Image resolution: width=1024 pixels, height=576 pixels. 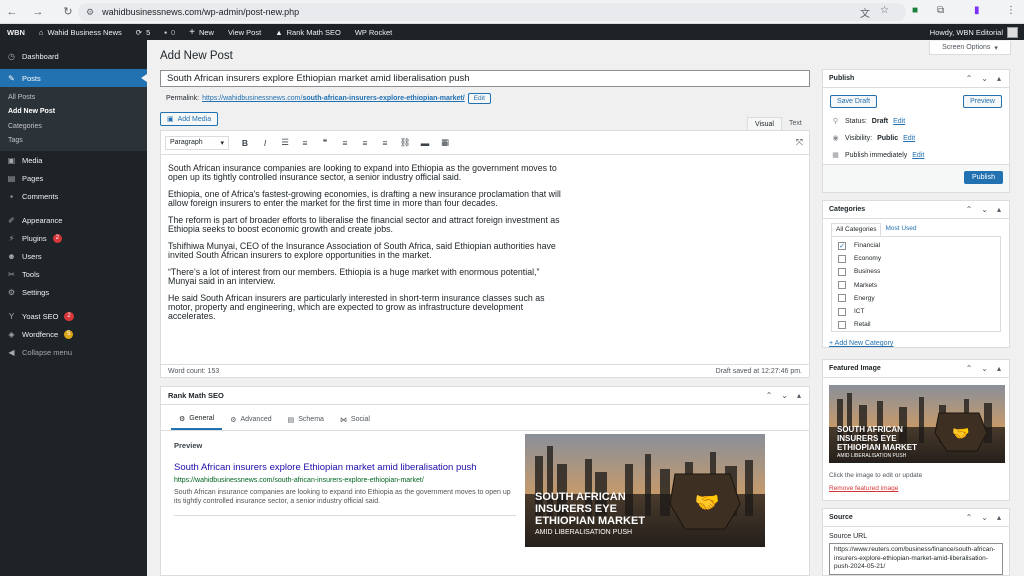 I want to click on link-icon: ⛓, so click(x=405, y=142).